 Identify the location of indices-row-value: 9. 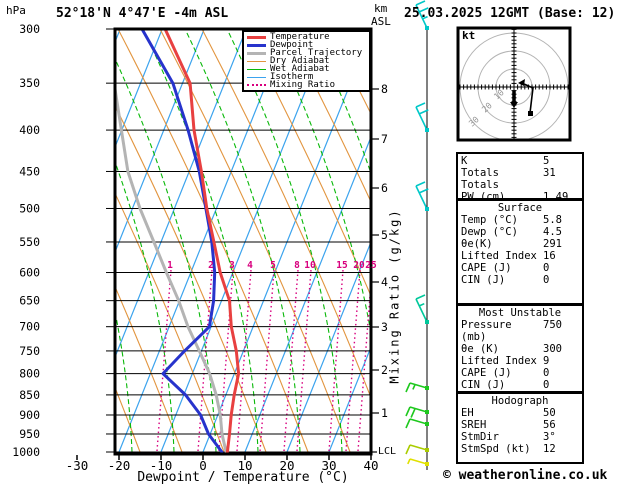
(546, 361).